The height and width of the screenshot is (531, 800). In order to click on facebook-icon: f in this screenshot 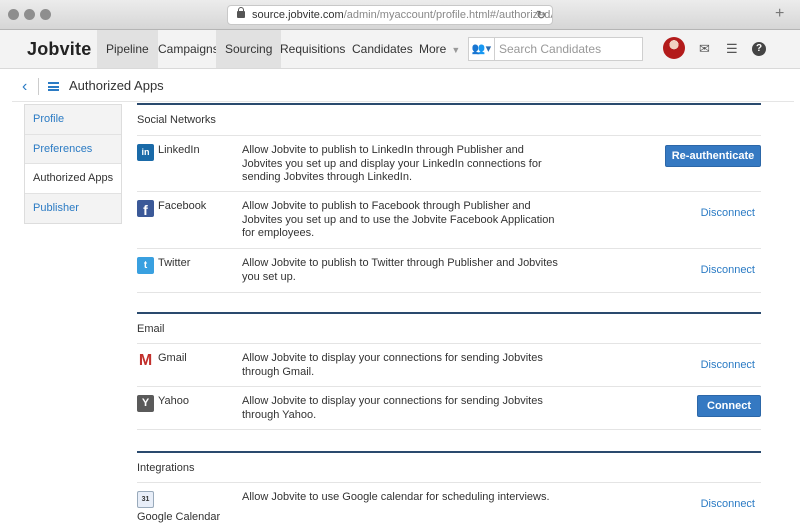, I will do `click(145, 209)`.